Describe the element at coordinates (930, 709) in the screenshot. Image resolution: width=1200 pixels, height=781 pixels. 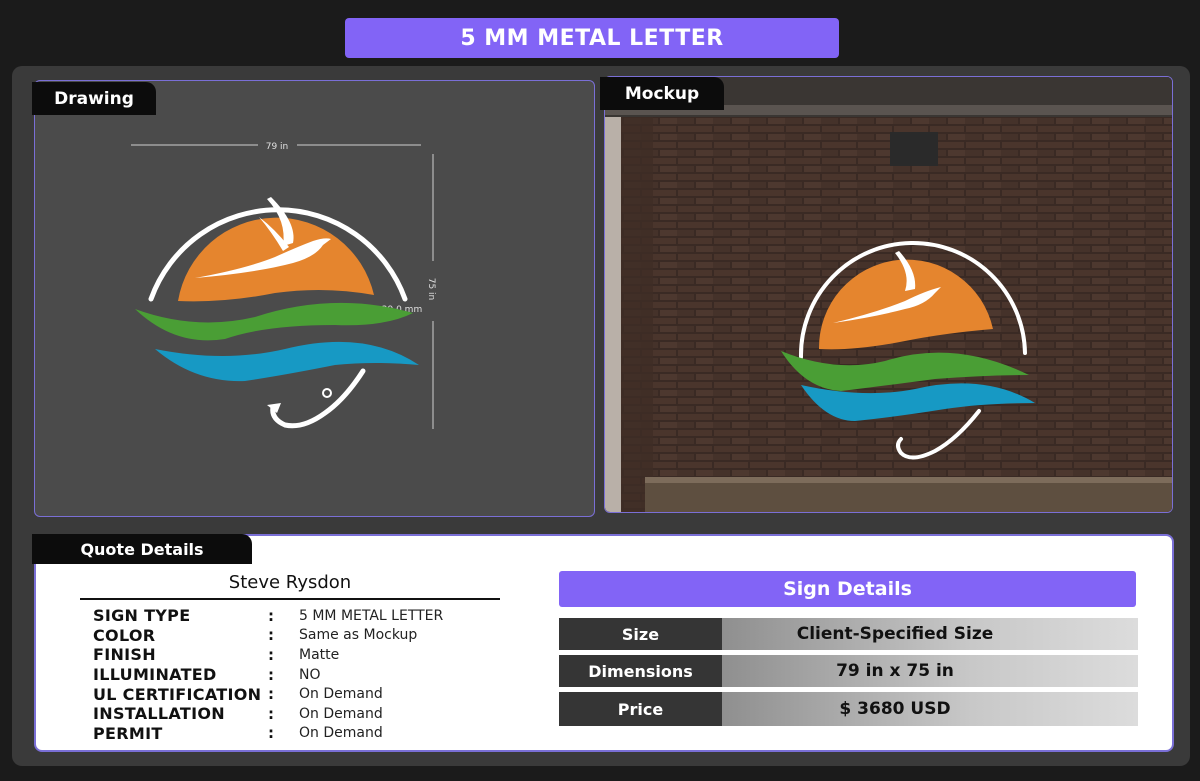
I see `price-value: $ 3680 USD` at that location.